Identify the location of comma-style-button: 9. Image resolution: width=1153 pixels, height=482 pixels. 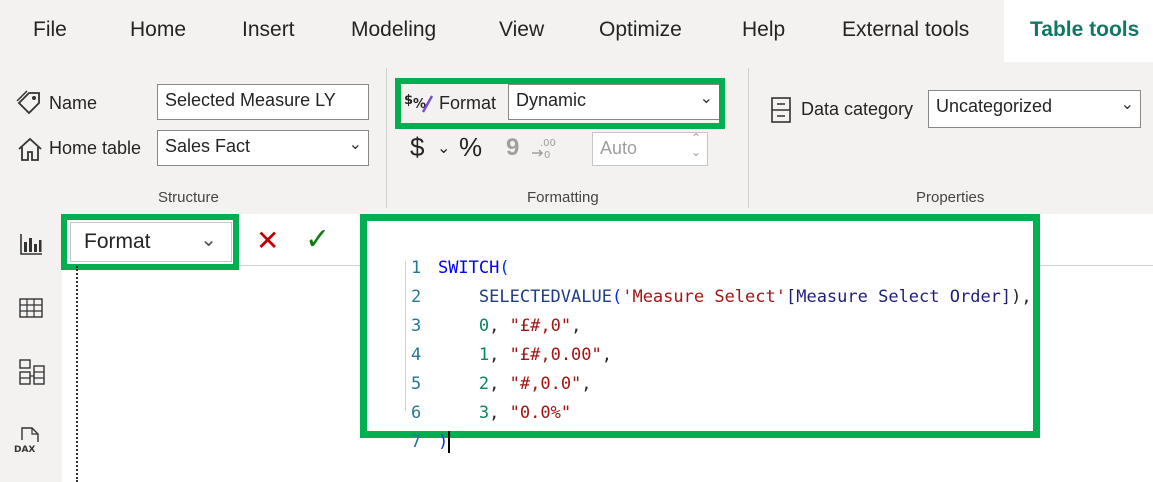
(512, 148).